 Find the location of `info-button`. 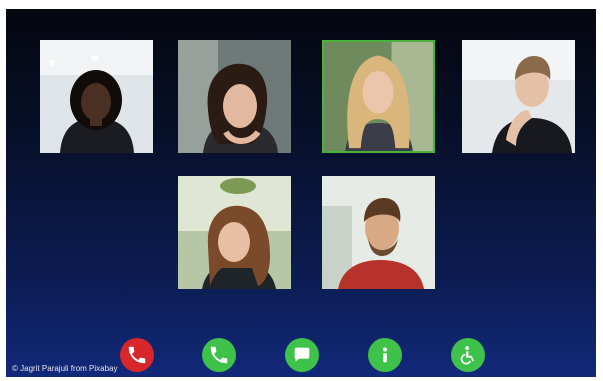

info-button is located at coordinates (385, 355).